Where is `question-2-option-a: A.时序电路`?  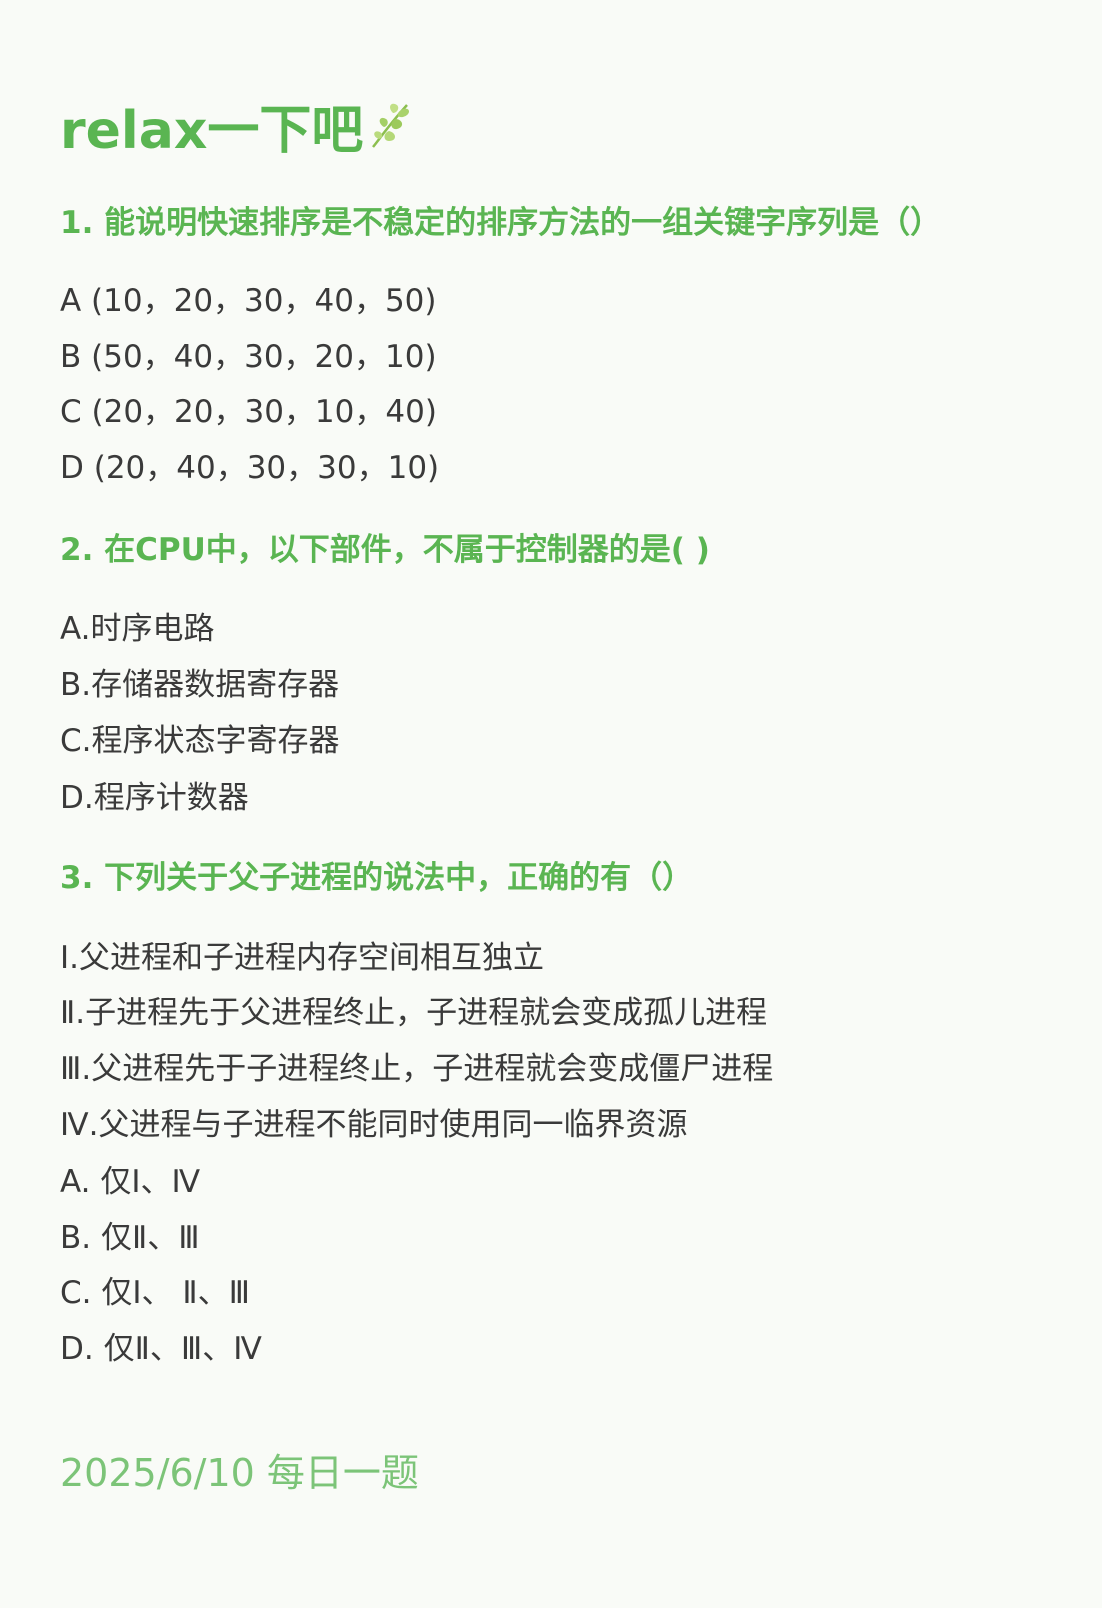
question-2-option-a: A.时序电路 is located at coordinates (137, 629).